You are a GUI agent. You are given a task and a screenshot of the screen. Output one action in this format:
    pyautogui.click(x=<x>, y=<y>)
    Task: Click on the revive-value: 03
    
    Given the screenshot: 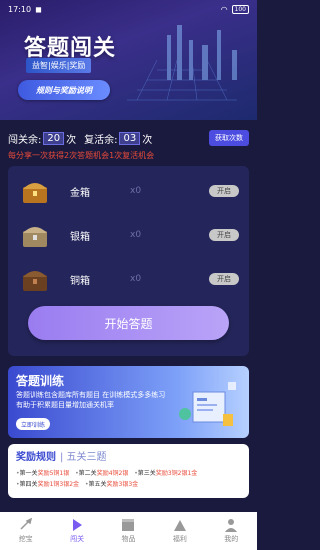 What is the action you would take?
    pyautogui.click(x=130, y=138)
    